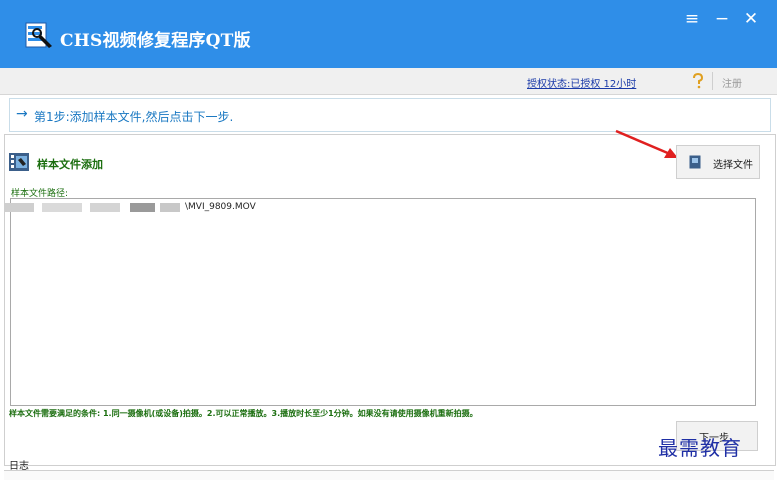 The width and height of the screenshot is (777, 480). What do you see at coordinates (581, 82) in the screenshot?
I see `auth-status-link: 授权状态:已授权 12小时` at bounding box center [581, 82].